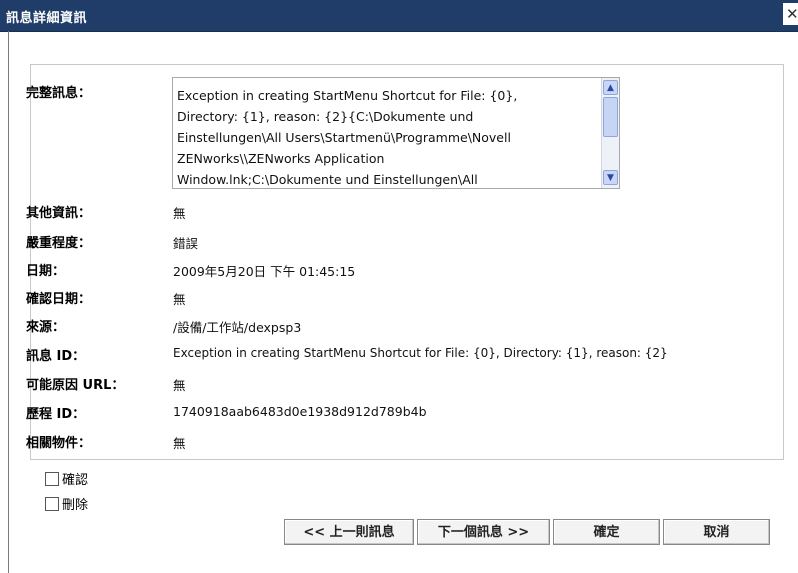 The image size is (798, 573). I want to click on ok-button: 確定, so click(606, 532).